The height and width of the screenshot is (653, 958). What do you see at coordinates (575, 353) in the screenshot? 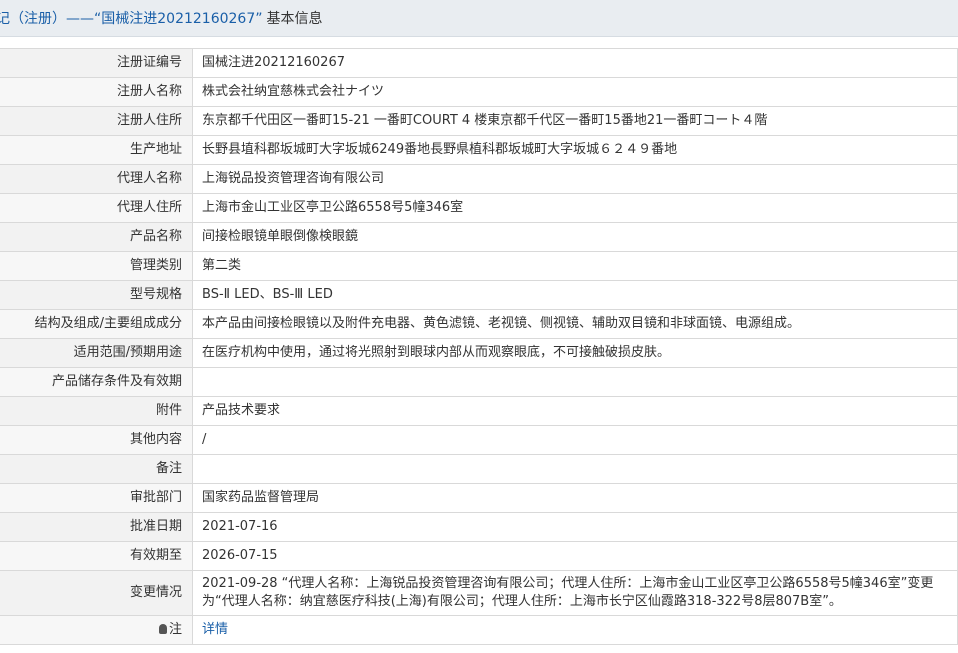
I see `field-value: 在医疗机构中使用，通过将光照射到眼球内部从而观察眼底，不可接触破损皮肤。` at bounding box center [575, 353].